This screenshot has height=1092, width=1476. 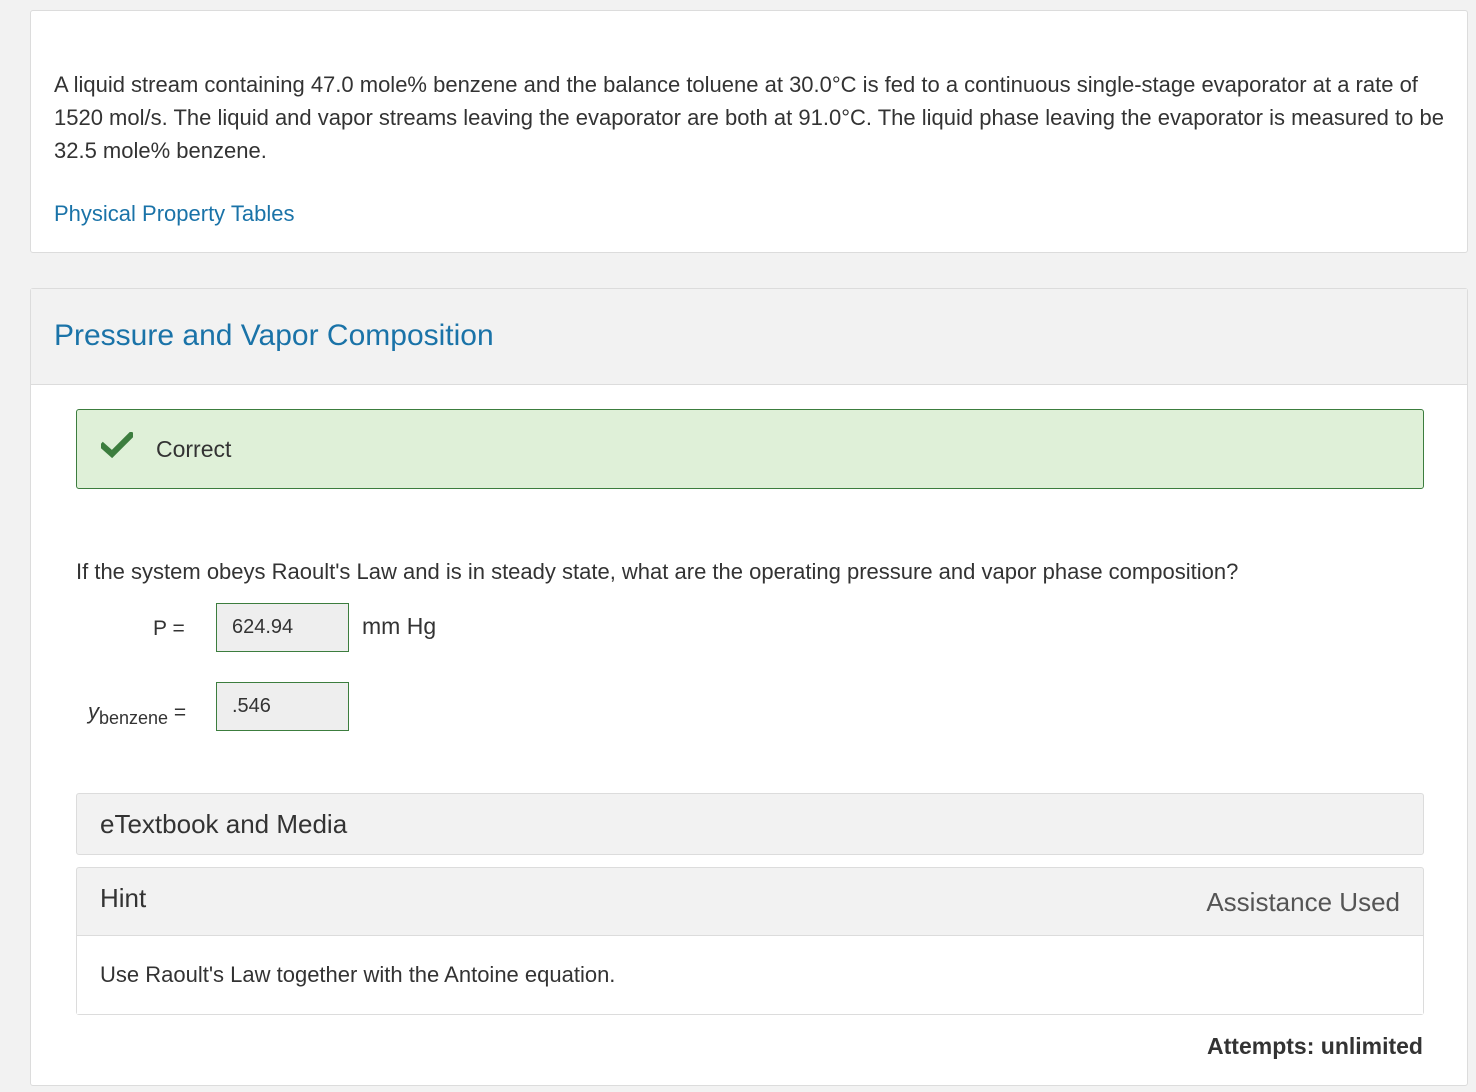 I want to click on feedback-status: Correct, so click(x=194, y=449).